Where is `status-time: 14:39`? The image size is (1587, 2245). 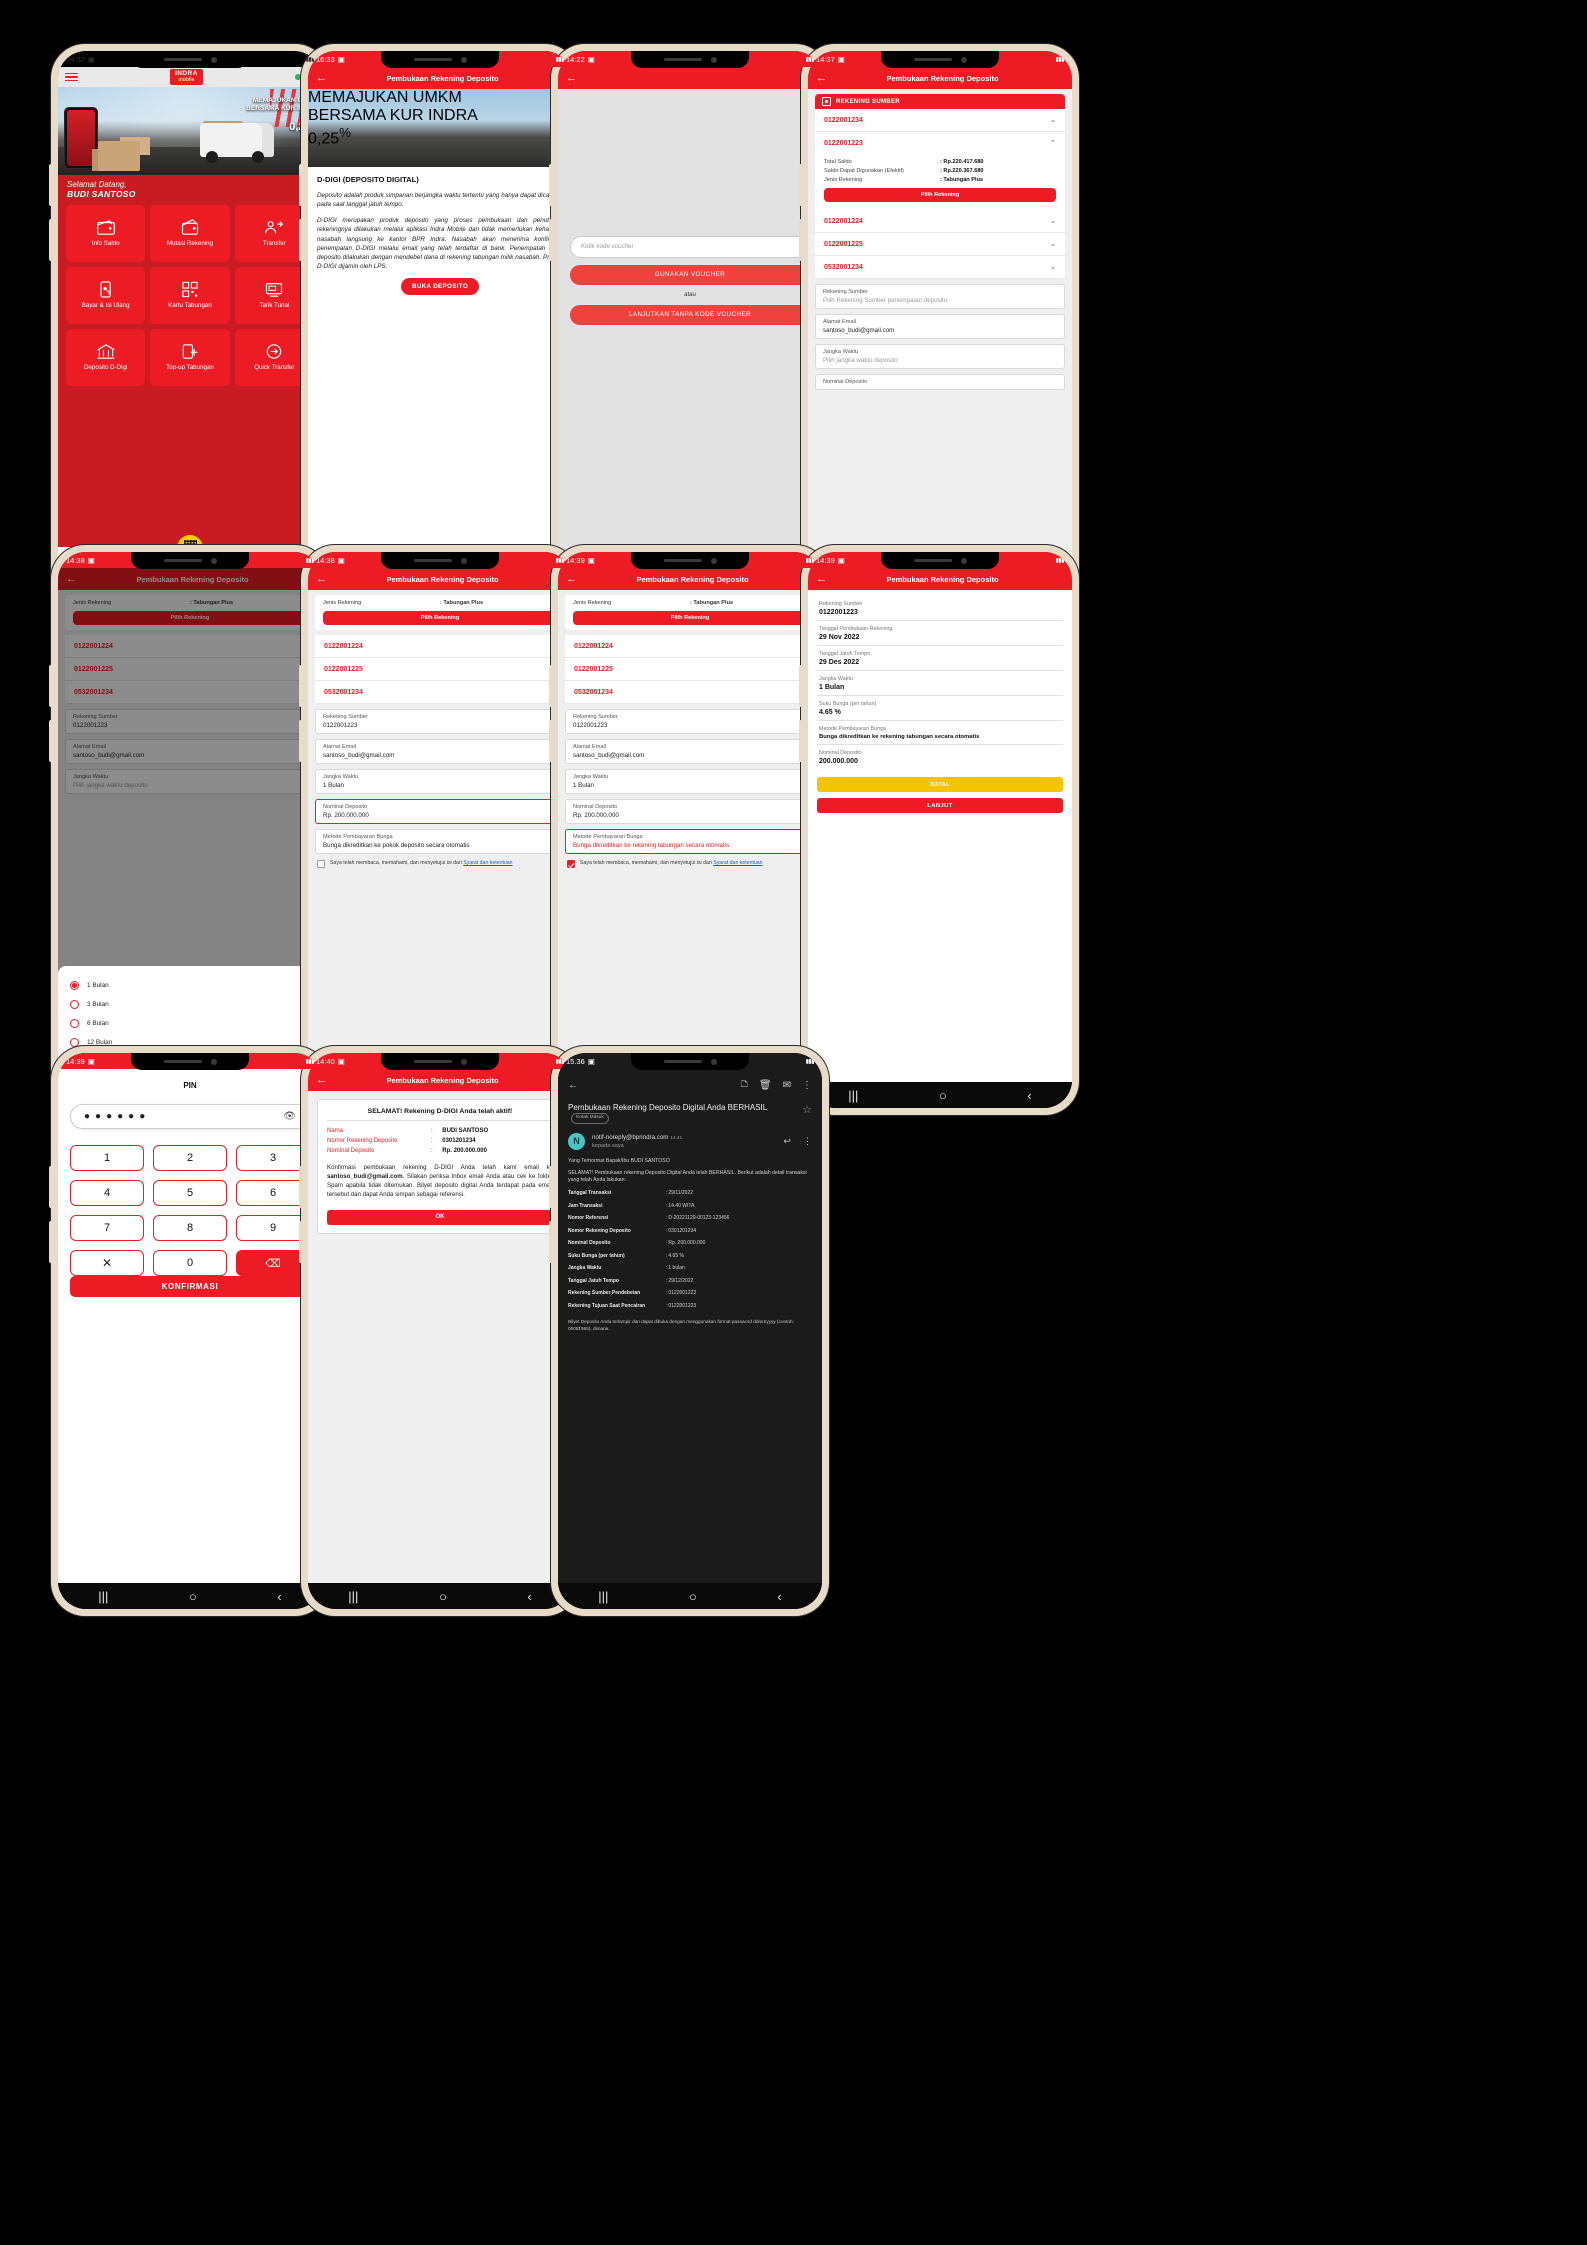 status-time: 14:39 is located at coordinates (575, 560).